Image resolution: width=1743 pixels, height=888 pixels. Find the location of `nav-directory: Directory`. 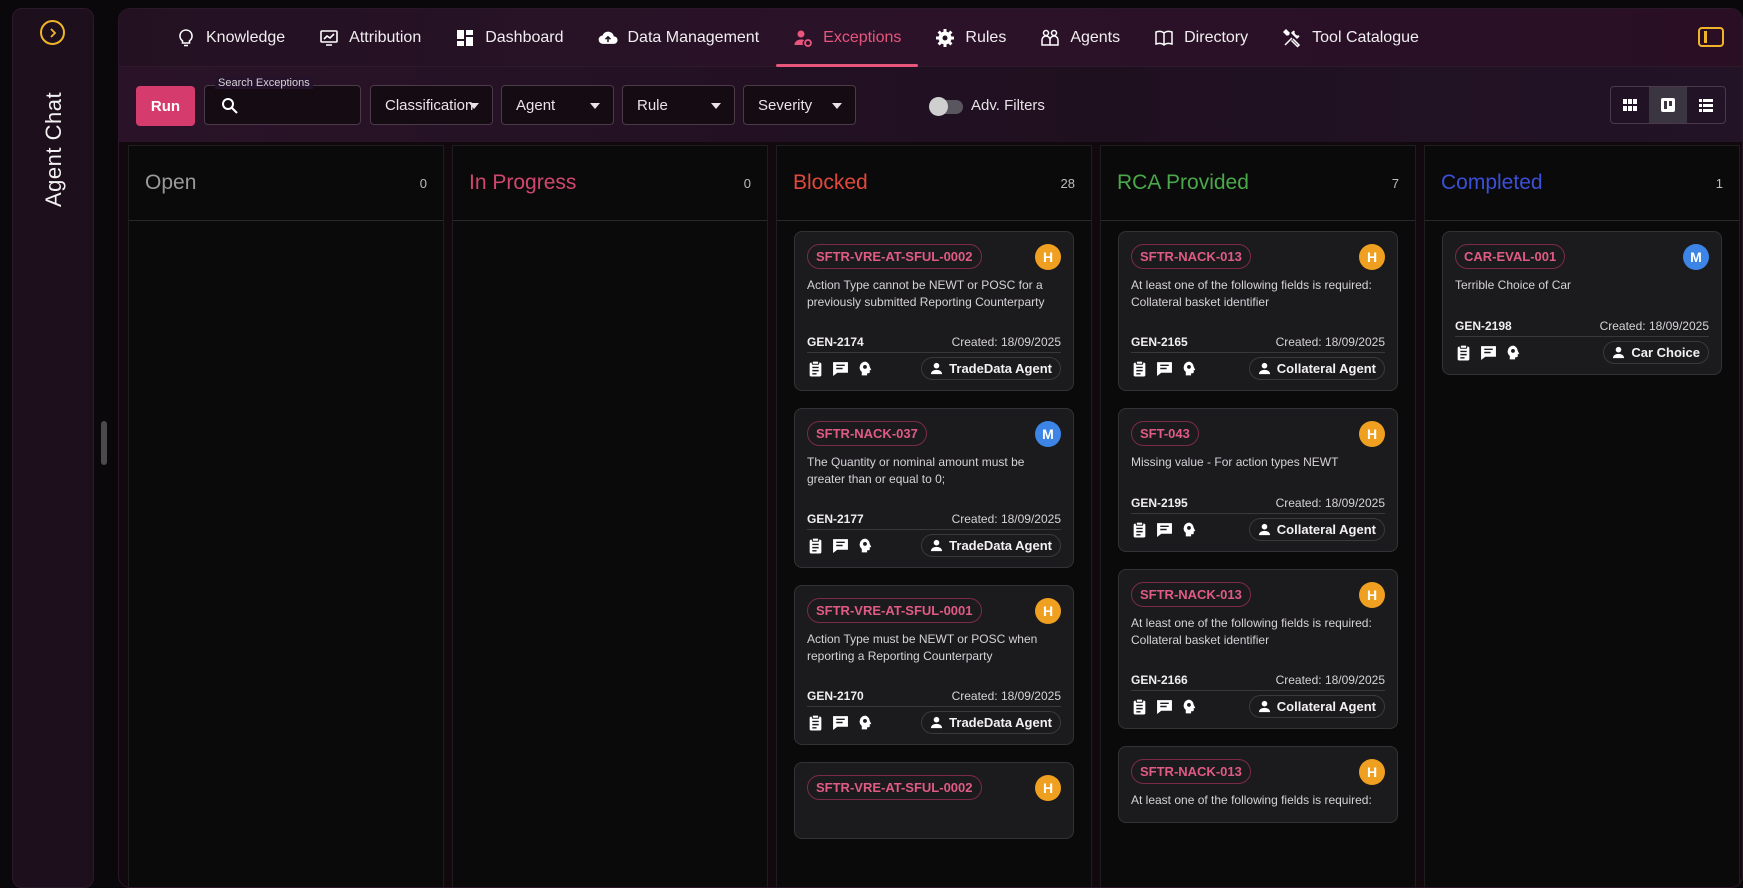

nav-directory: Directory is located at coordinates (1201, 38).